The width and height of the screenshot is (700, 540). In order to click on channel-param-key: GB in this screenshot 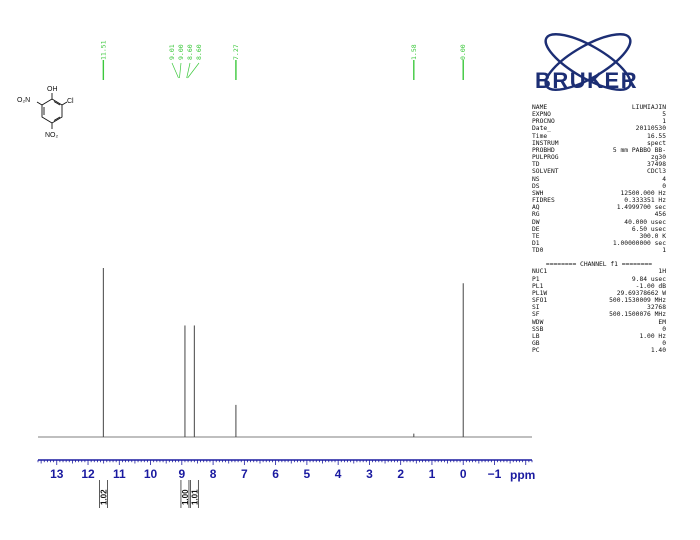, I will do `click(536, 343)`.